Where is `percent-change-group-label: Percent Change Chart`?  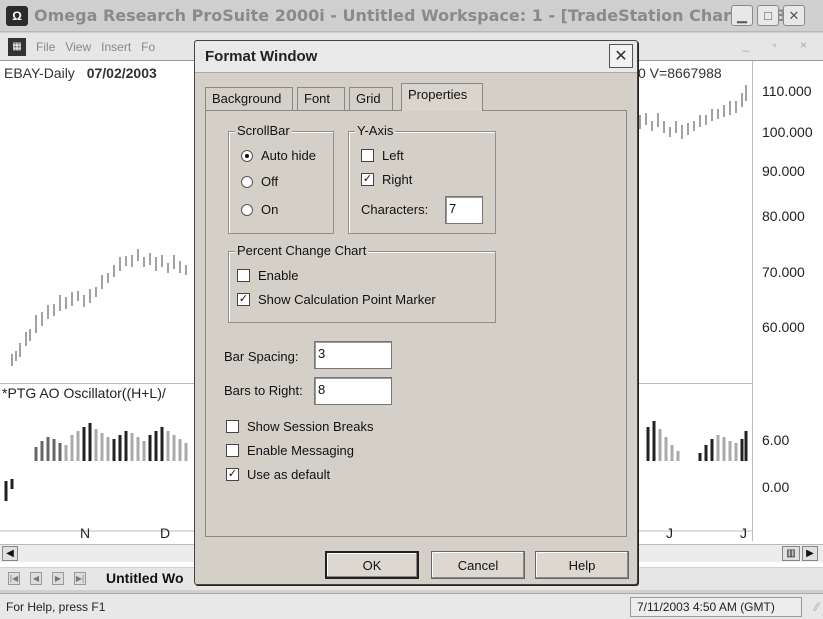 percent-change-group-label: Percent Change Chart is located at coordinates (302, 250).